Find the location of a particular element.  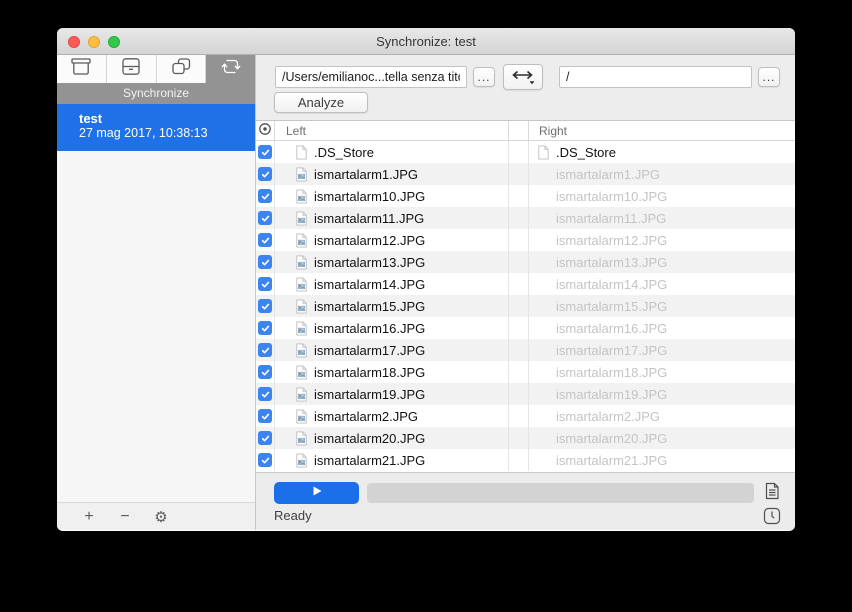

add-profile-button: + is located at coordinates (89, 517).